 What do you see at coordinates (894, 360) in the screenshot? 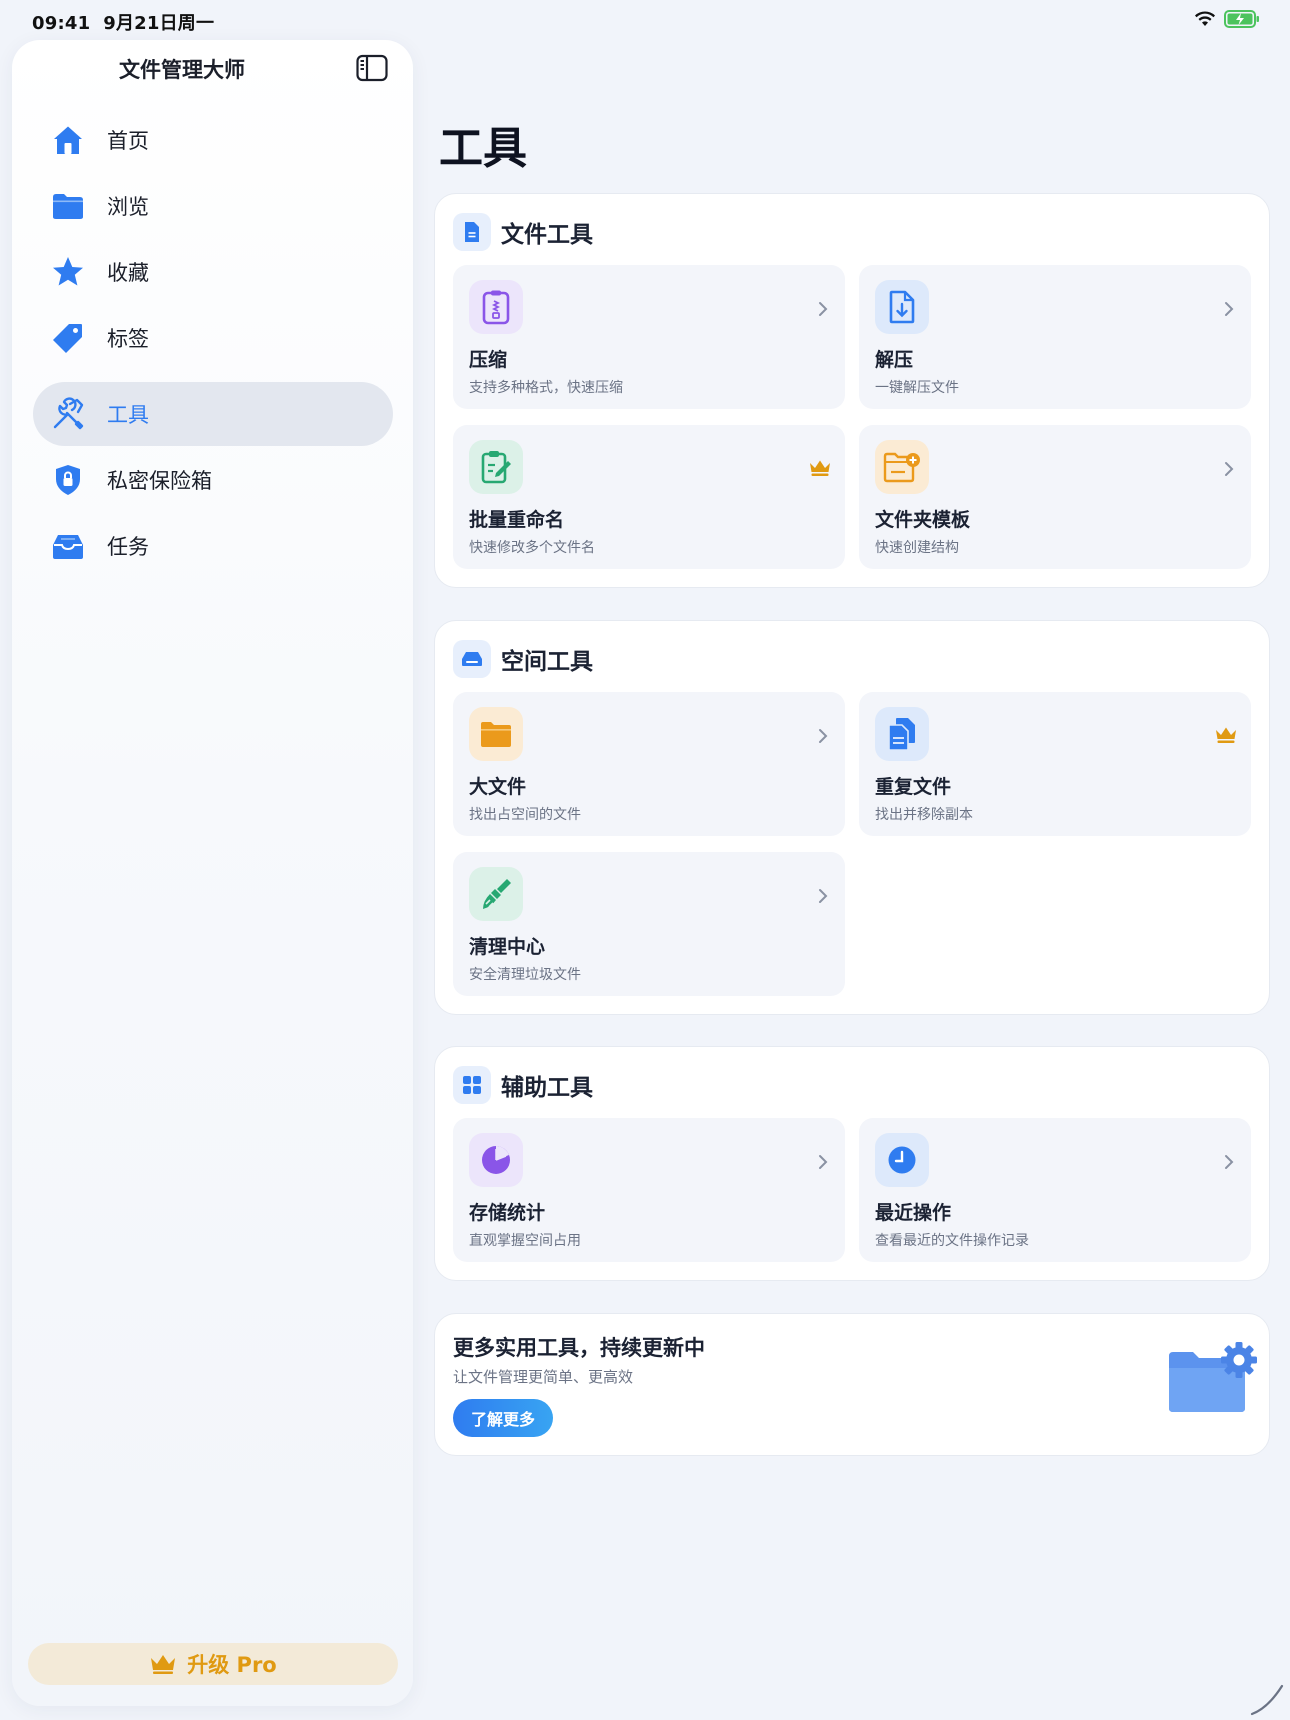
I see `tool-card-title: 解压` at bounding box center [894, 360].